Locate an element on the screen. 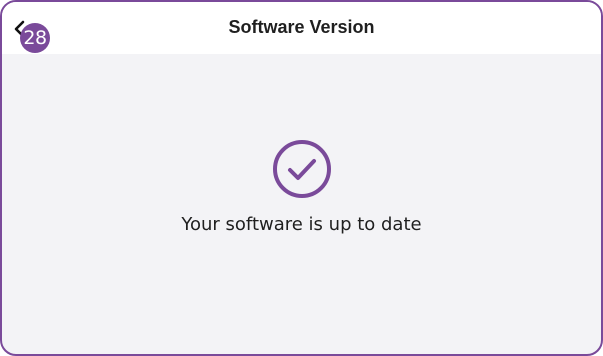 The image size is (603, 356). header: 28 Software Version is located at coordinates (301, 28).